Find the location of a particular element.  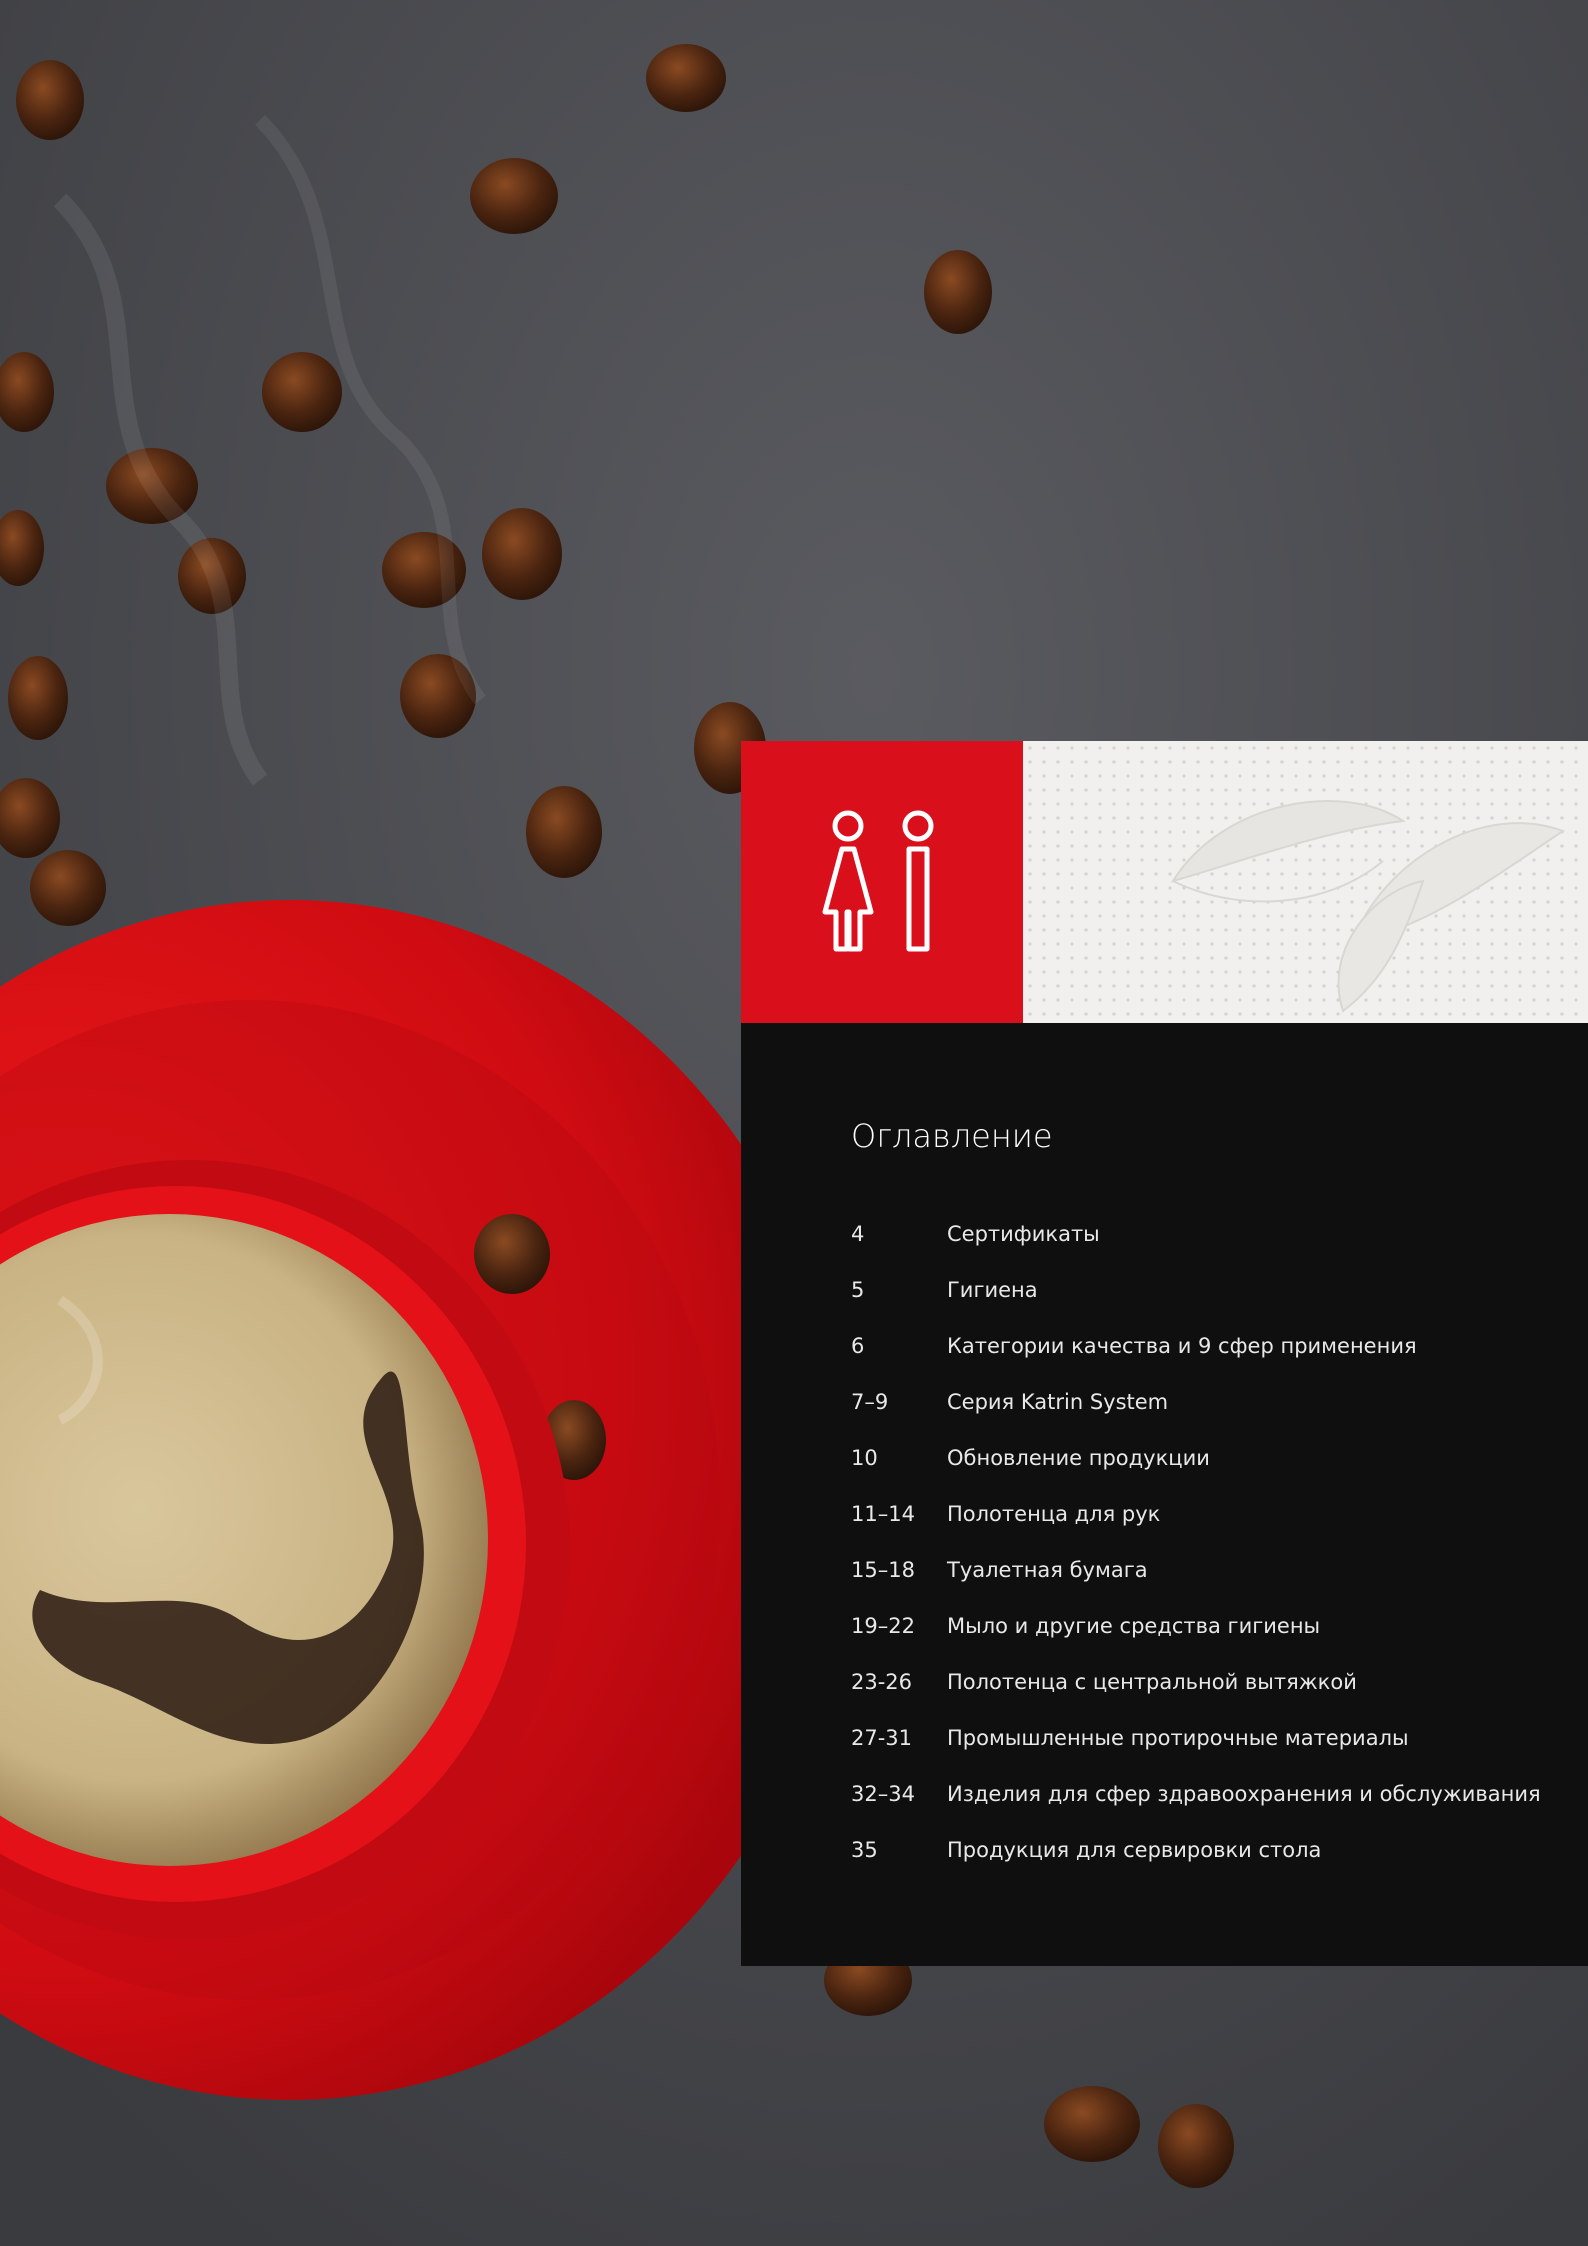

toc-item: 7–9 Серия Katrin System is located at coordinates (1196, 1402).